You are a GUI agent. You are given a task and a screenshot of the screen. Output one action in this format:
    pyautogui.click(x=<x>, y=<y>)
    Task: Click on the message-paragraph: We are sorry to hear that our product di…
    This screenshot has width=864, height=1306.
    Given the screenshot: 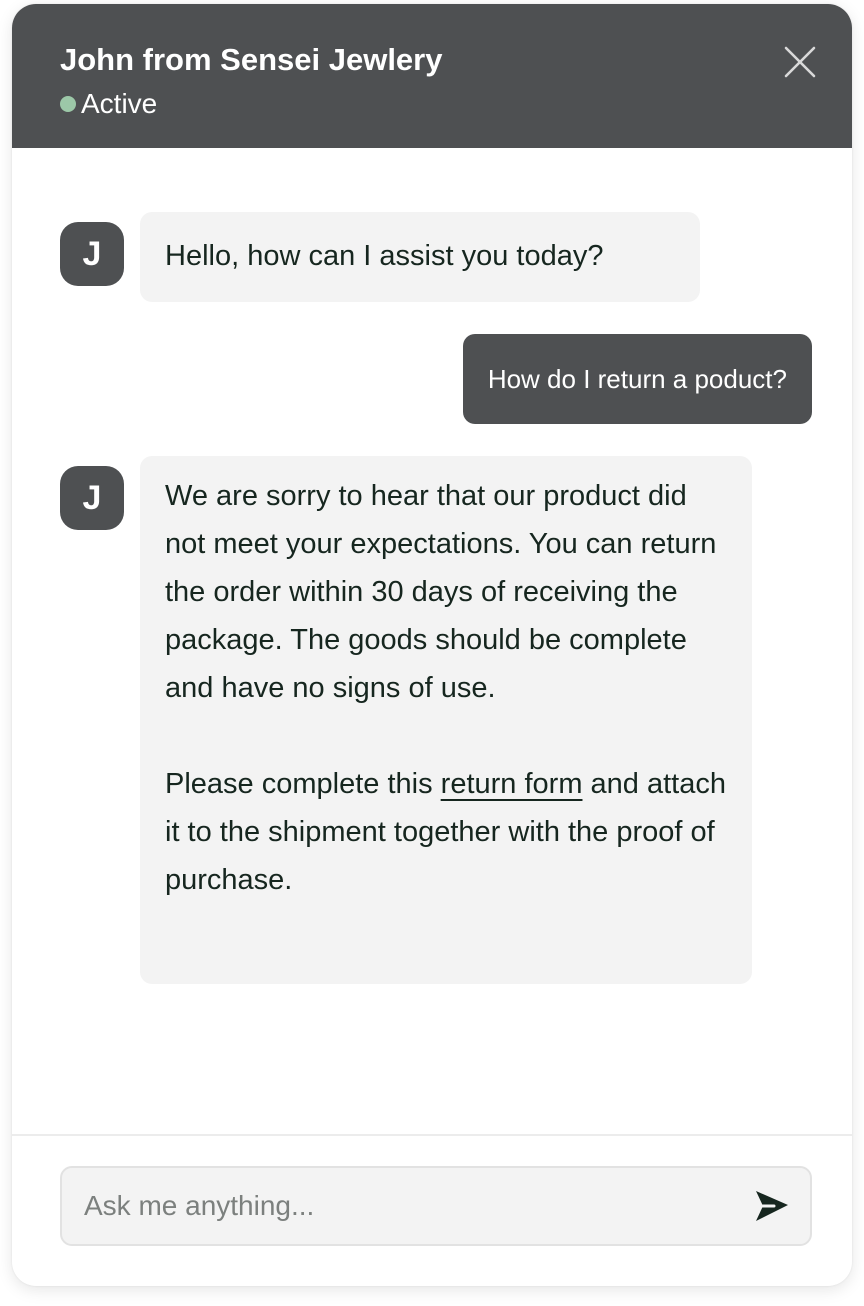 What is the action you would take?
    pyautogui.click(x=441, y=592)
    